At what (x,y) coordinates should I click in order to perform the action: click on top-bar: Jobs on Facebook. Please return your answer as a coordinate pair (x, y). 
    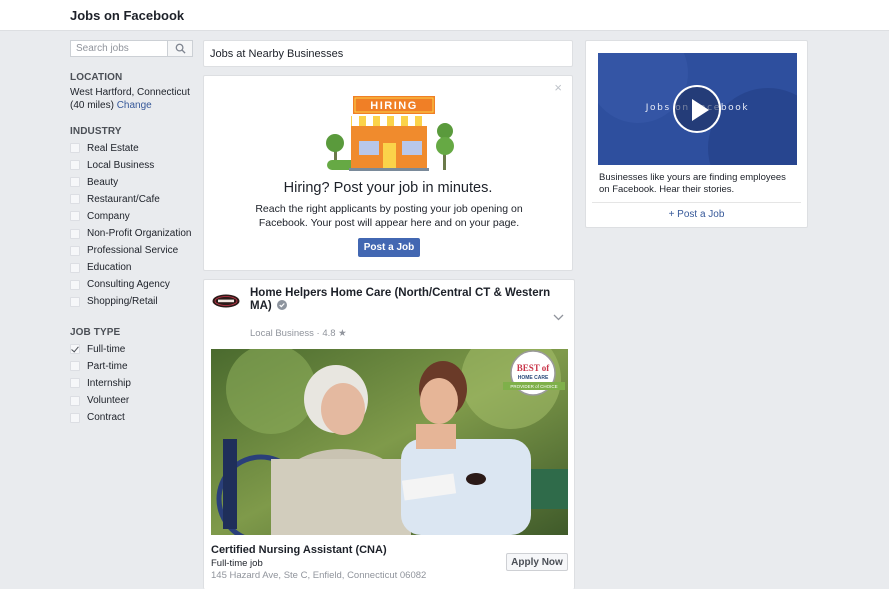
    Looking at the image, I should click on (444, 15).